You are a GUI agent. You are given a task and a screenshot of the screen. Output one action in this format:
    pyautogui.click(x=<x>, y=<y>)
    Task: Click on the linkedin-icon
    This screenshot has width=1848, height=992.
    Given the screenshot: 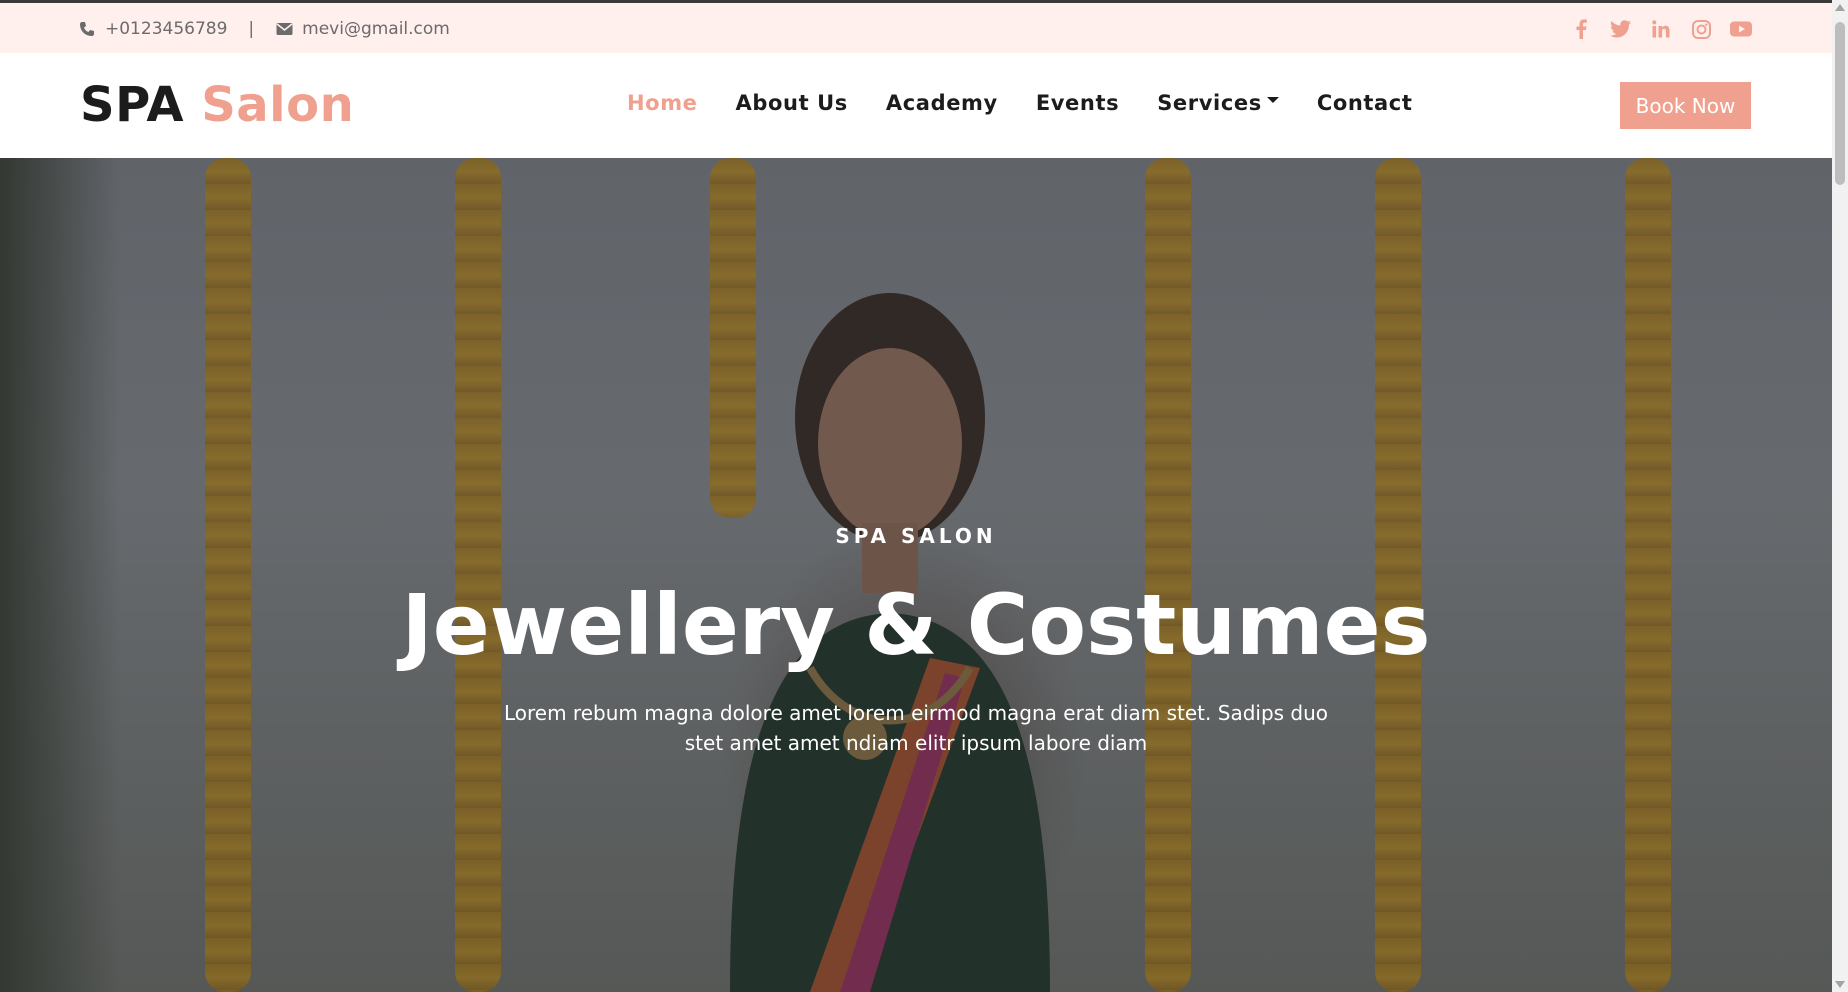 What is the action you would take?
    pyautogui.click(x=1661, y=29)
    